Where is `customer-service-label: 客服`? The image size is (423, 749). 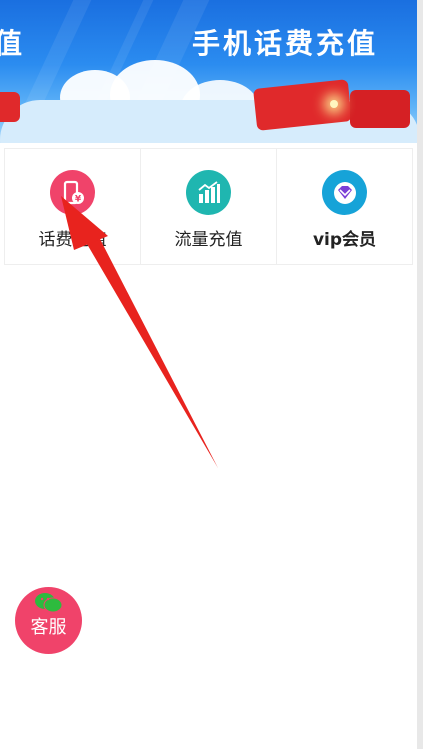
customer-service-label: 客服 is located at coordinates (48, 627).